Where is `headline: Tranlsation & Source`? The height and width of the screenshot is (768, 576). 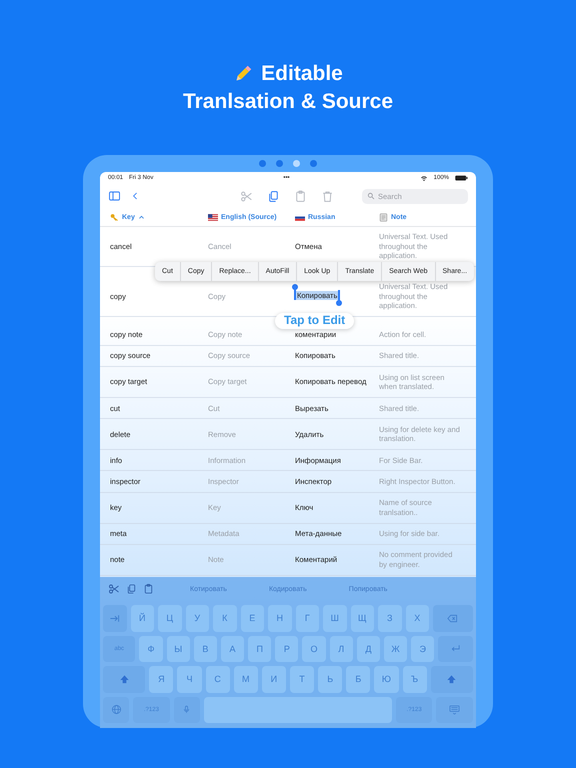 headline: Tranlsation & Source is located at coordinates (288, 102).